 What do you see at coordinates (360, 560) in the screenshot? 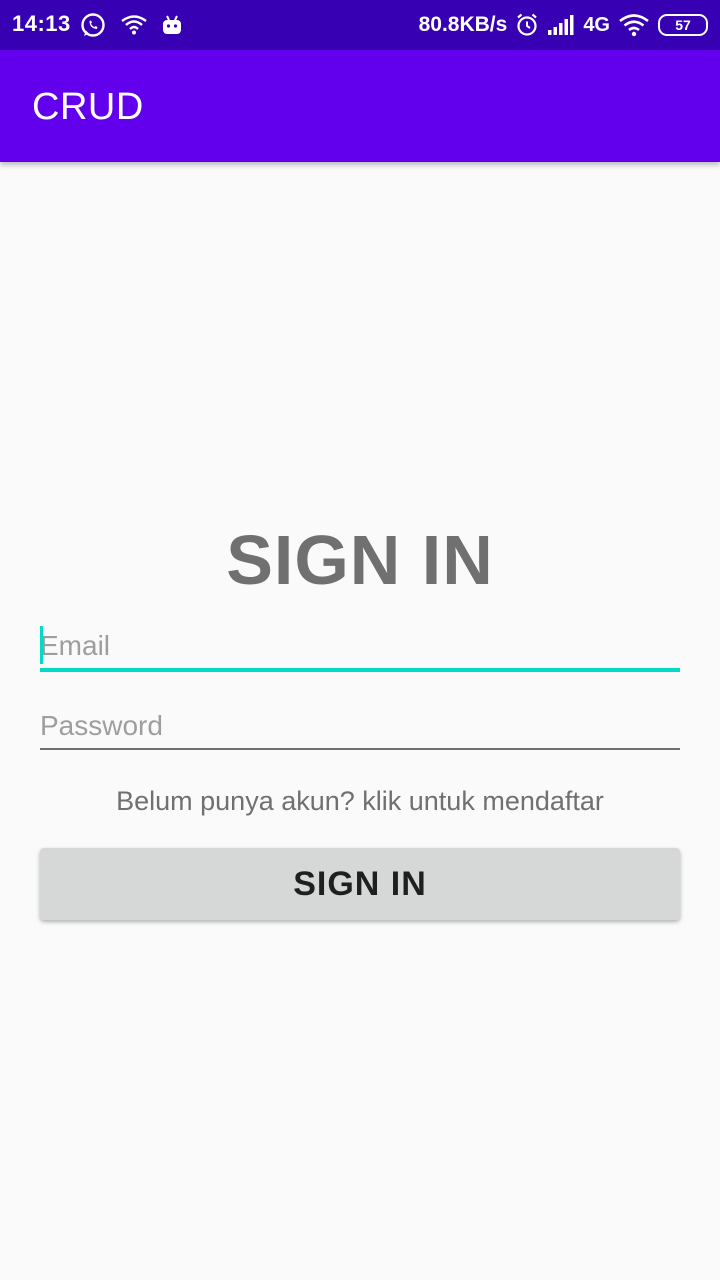
I see `page-title: SIGN IN` at bounding box center [360, 560].